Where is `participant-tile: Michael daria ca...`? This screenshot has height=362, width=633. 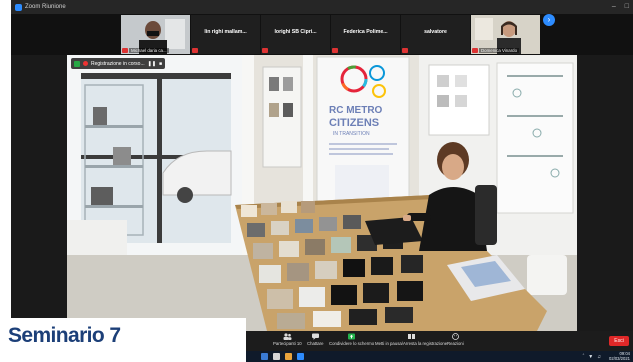 participant-tile: Michael daria ca... is located at coordinates (155, 34).